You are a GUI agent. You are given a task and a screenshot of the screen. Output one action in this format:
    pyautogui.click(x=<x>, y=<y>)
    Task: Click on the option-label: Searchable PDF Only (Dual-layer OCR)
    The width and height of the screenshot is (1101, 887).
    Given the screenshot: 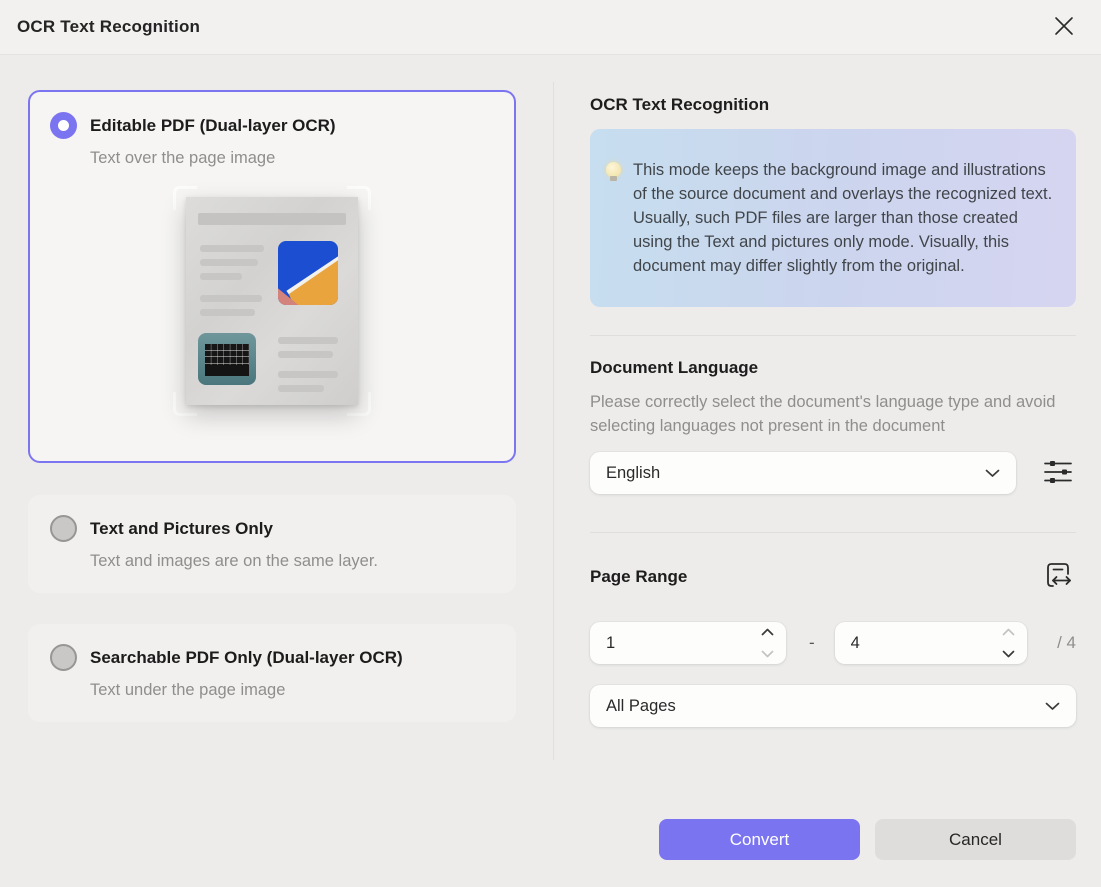 What is the action you would take?
    pyautogui.click(x=246, y=657)
    